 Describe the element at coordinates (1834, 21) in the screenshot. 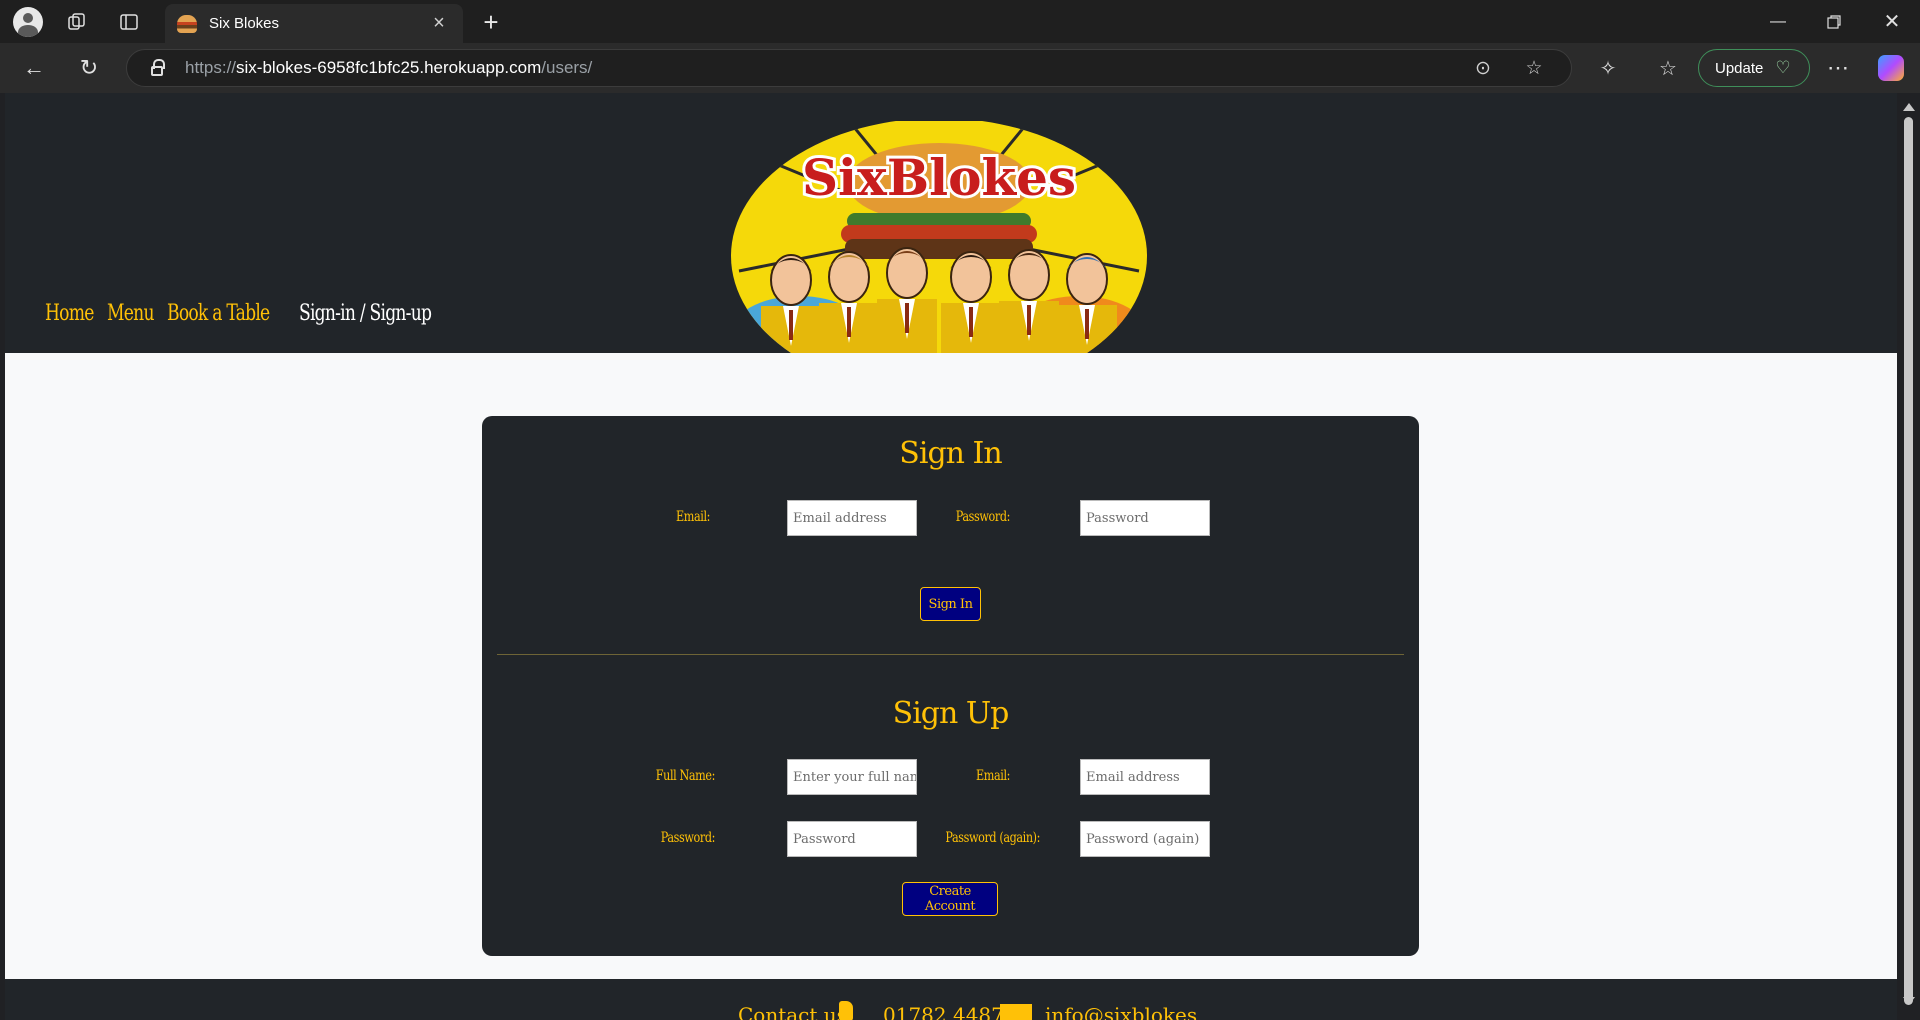

I see `restore-icon` at that location.